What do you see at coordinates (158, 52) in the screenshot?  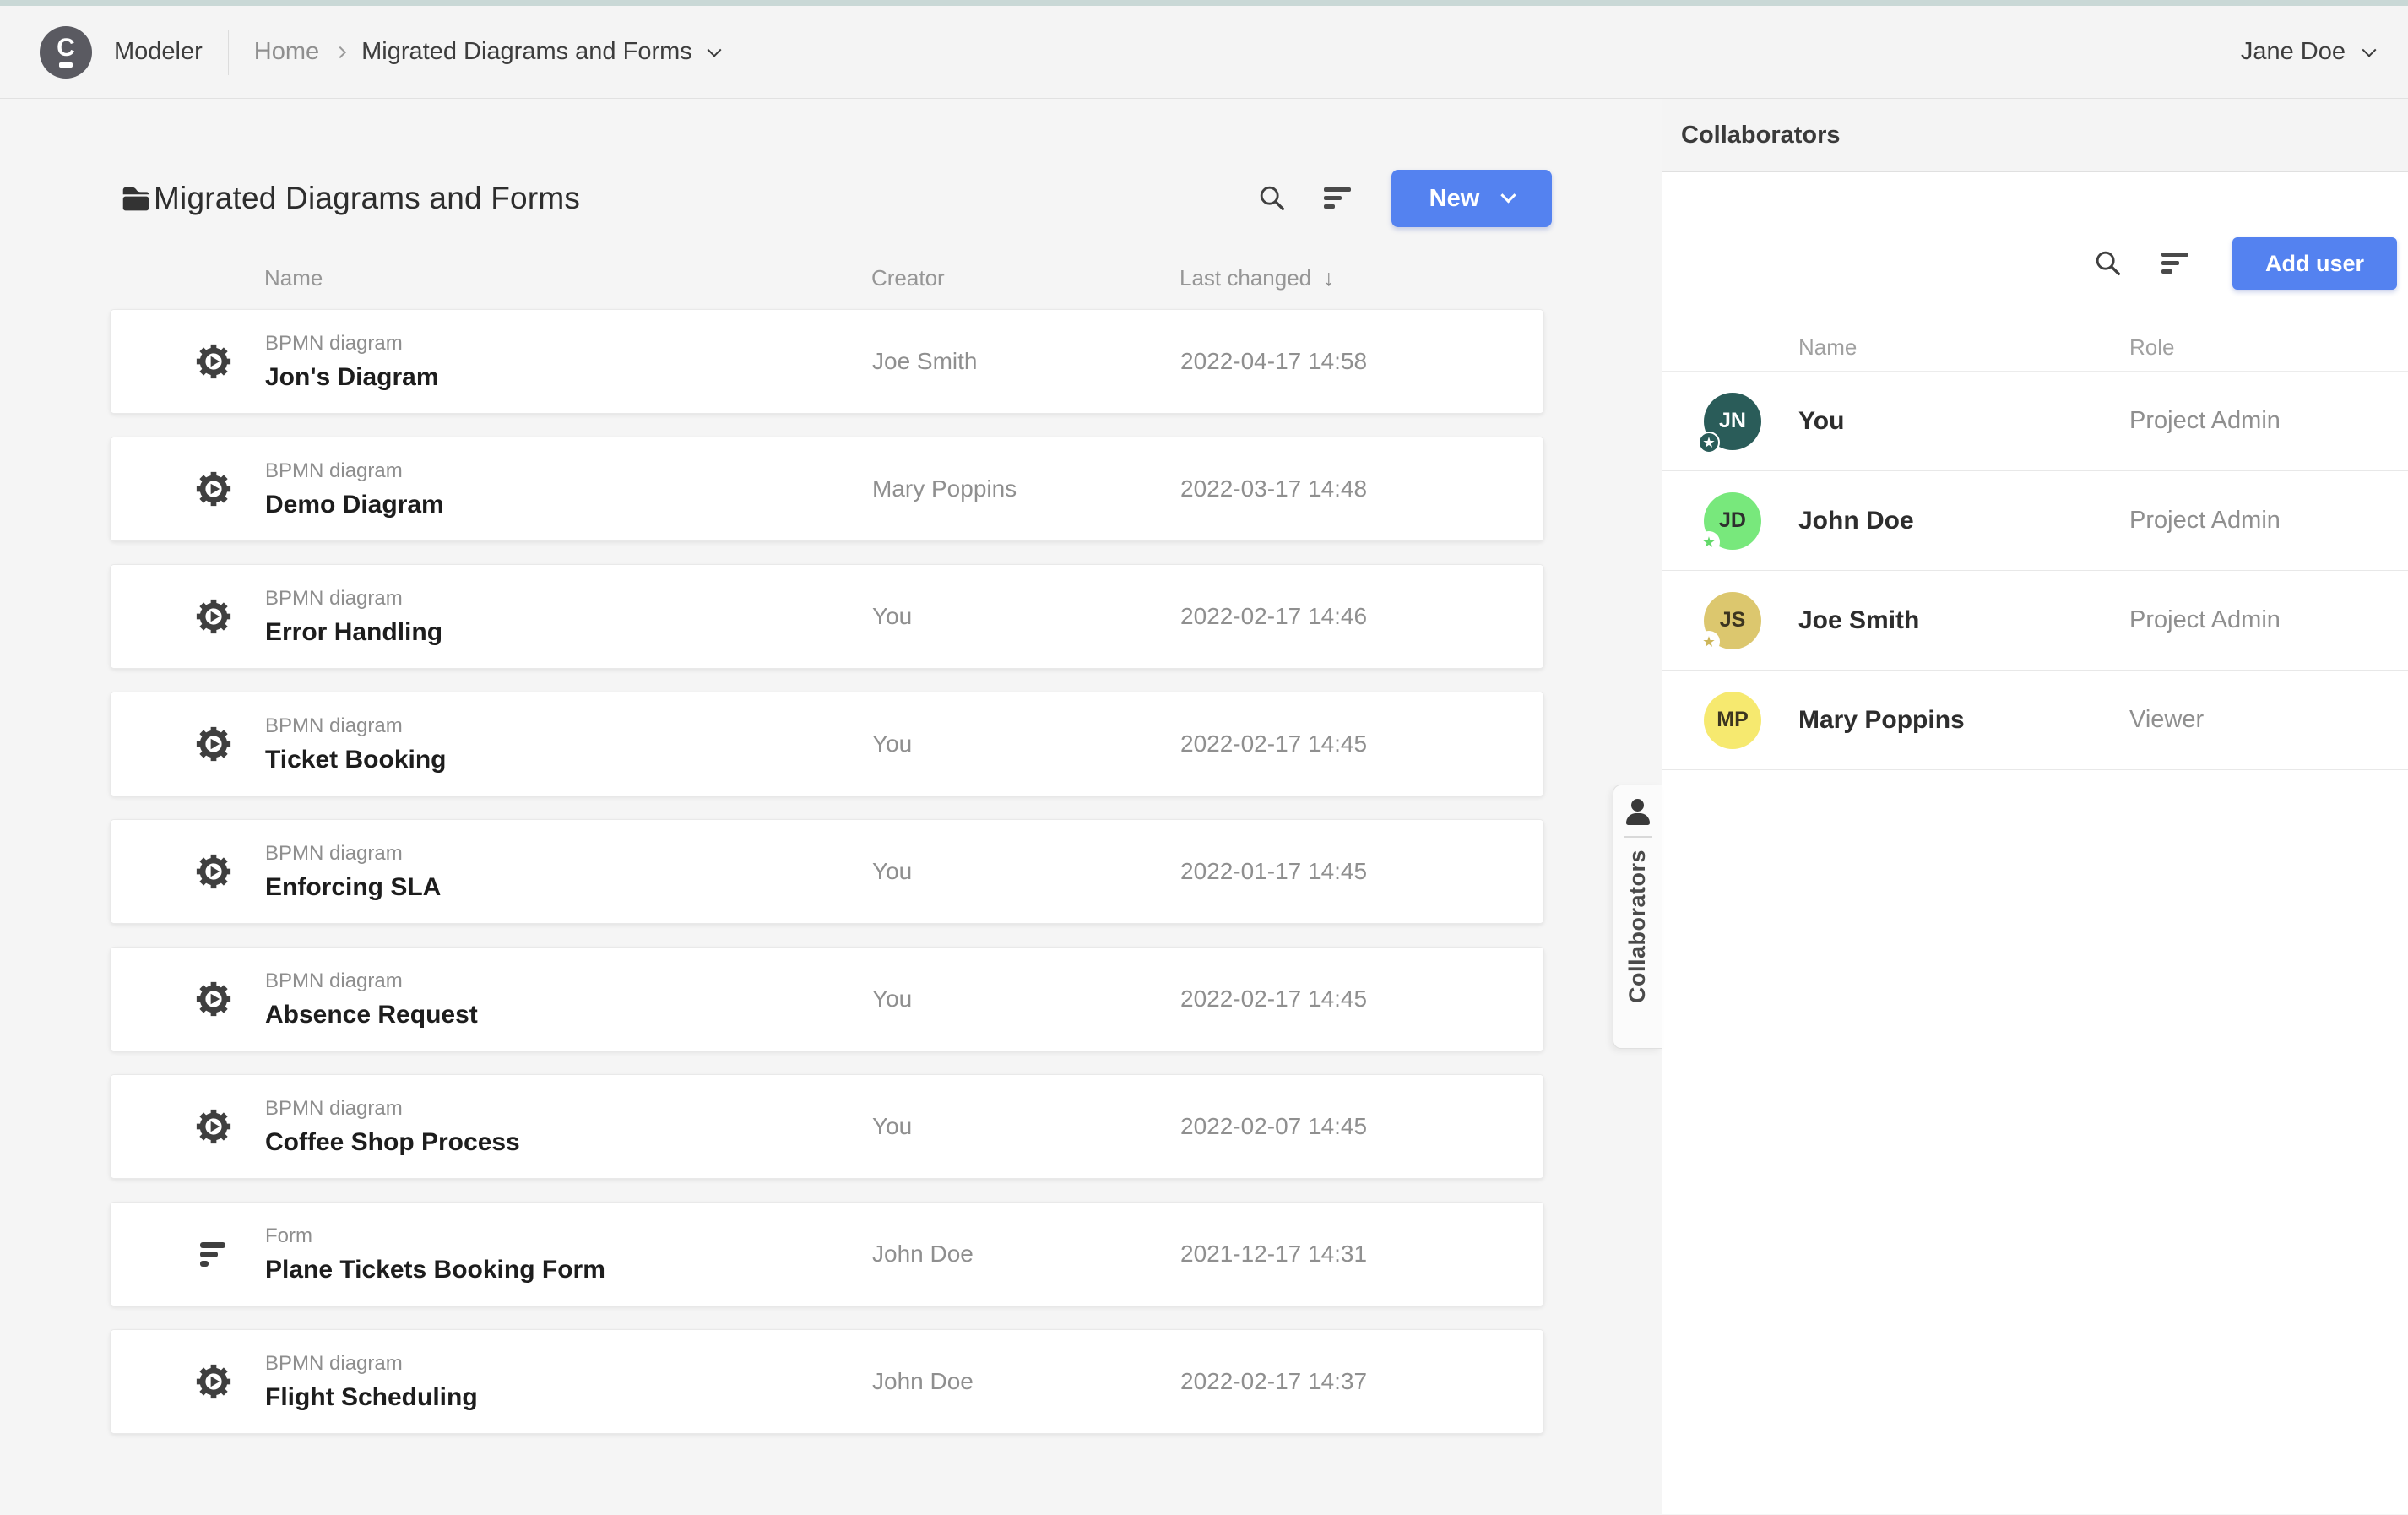 I see `app-name: Modeler` at bounding box center [158, 52].